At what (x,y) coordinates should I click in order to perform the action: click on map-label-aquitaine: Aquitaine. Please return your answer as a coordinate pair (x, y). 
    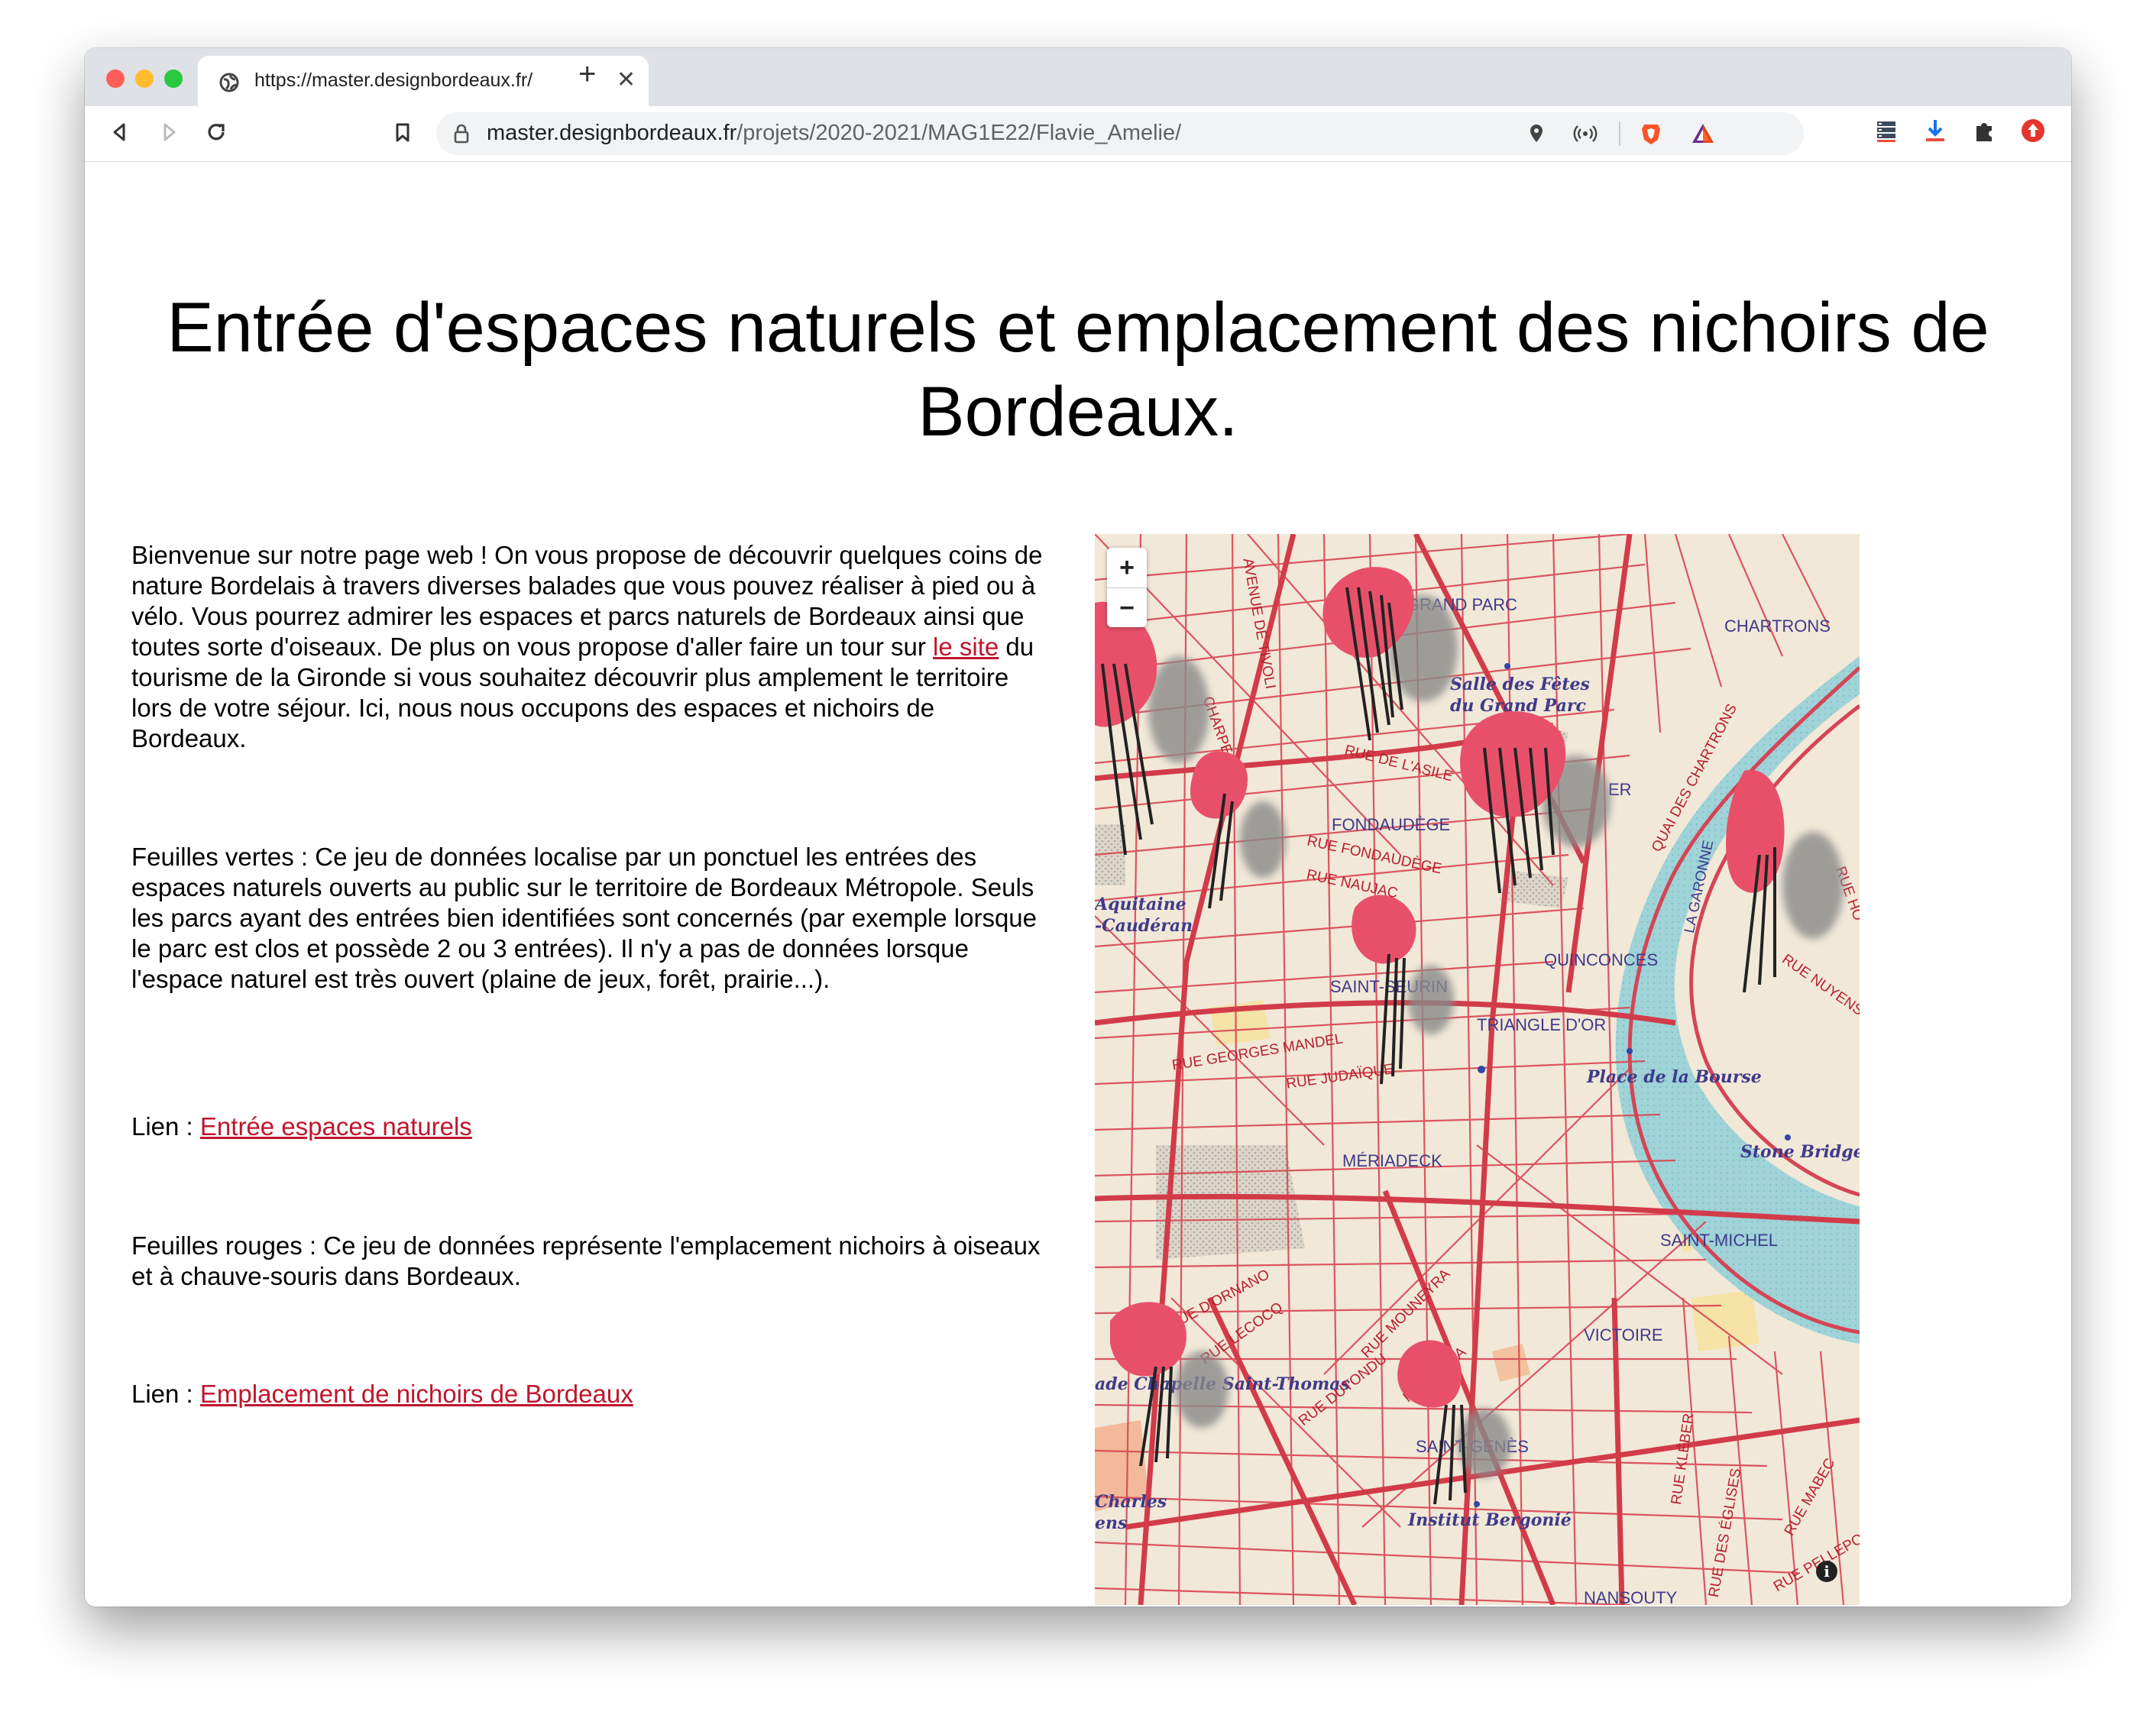
    Looking at the image, I should click on (1140, 904).